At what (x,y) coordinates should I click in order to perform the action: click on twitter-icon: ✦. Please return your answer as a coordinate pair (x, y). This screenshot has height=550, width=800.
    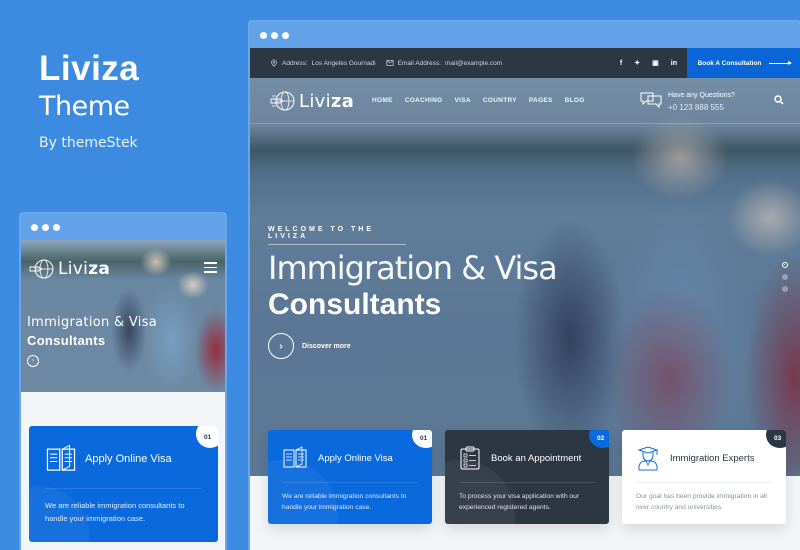
    Looking at the image, I should click on (637, 63).